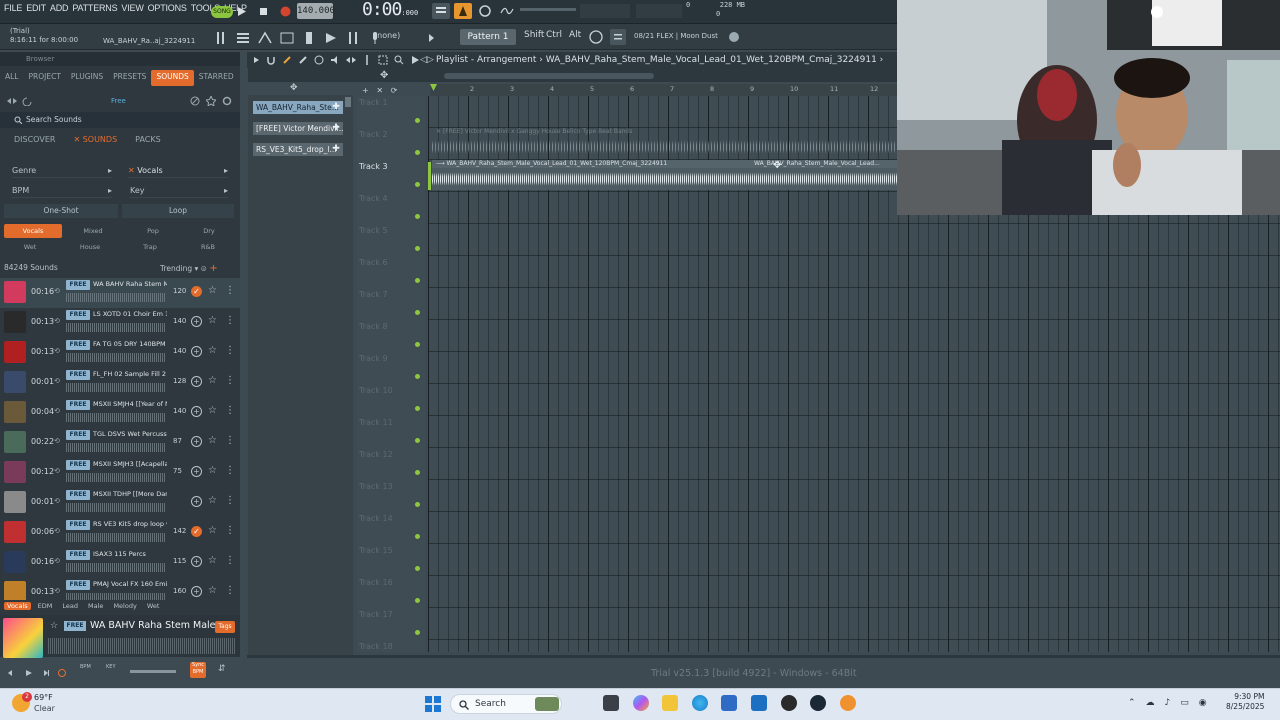  What do you see at coordinates (433, 704) in the screenshot?
I see `windows-start-icon` at bounding box center [433, 704].